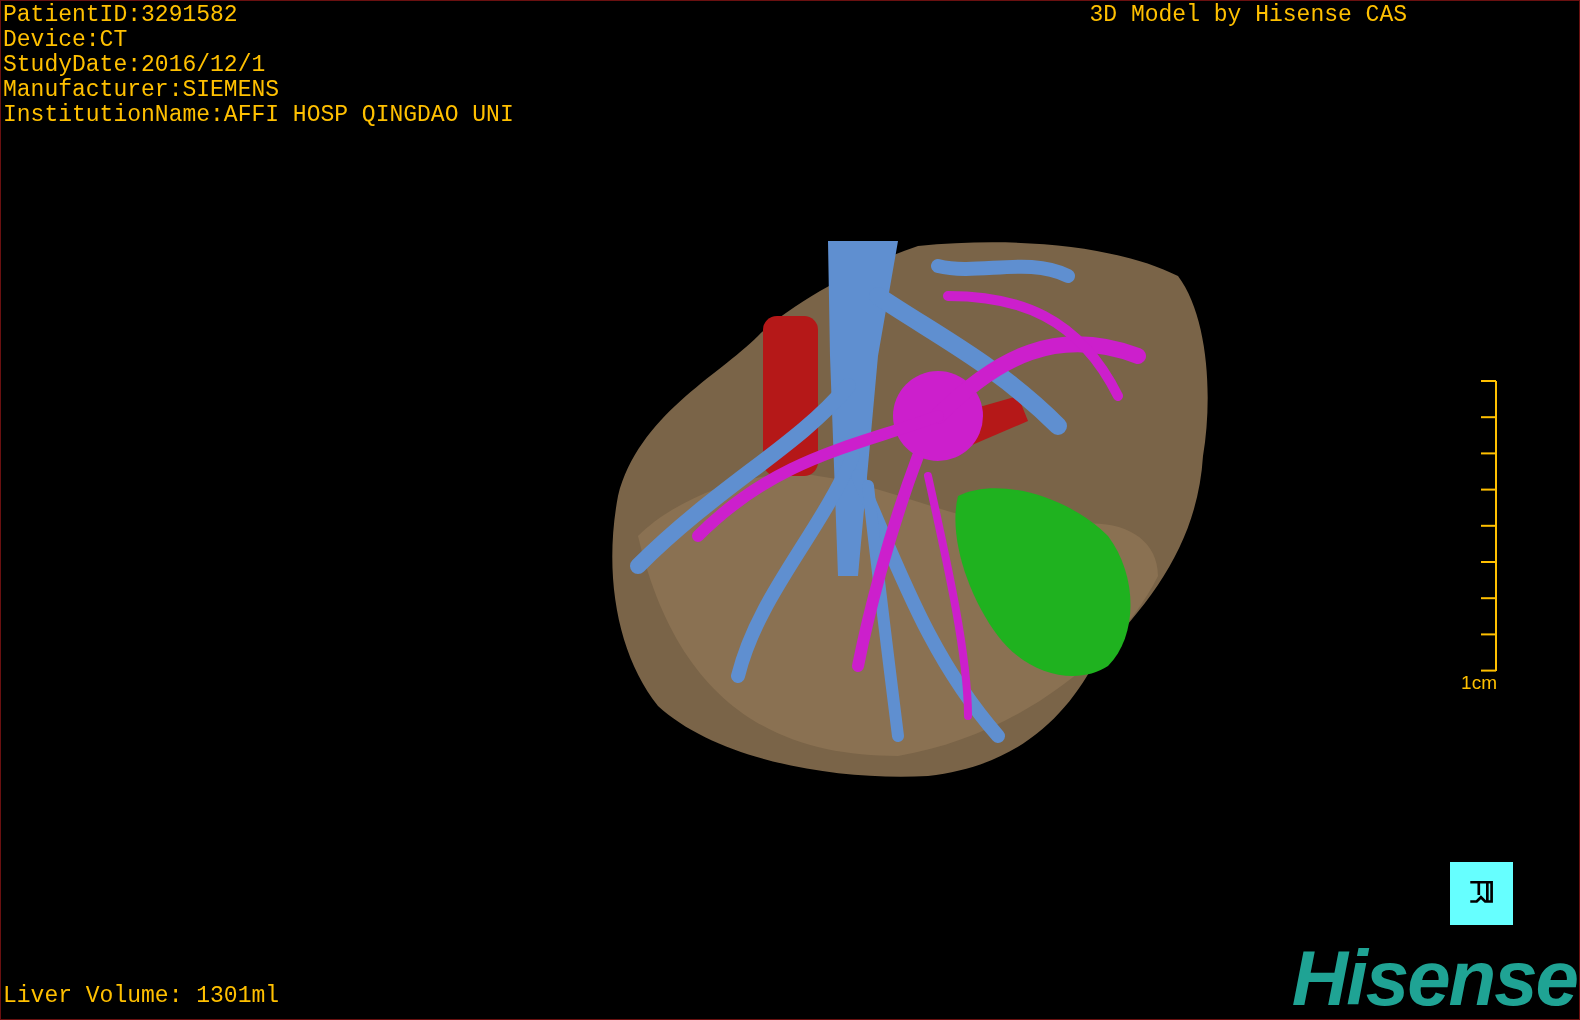 The image size is (1580, 1020). Describe the element at coordinates (1434, 978) in the screenshot. I see `brand-logo: Hisense` at that location.